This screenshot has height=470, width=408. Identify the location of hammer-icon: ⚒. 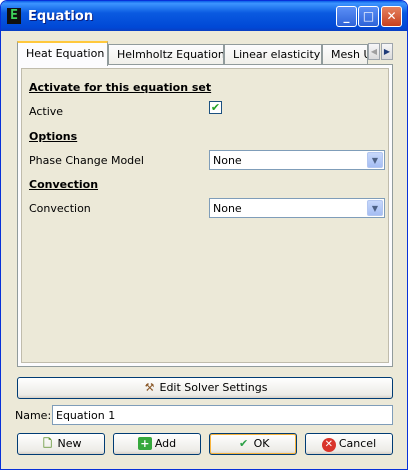
(149, 387).